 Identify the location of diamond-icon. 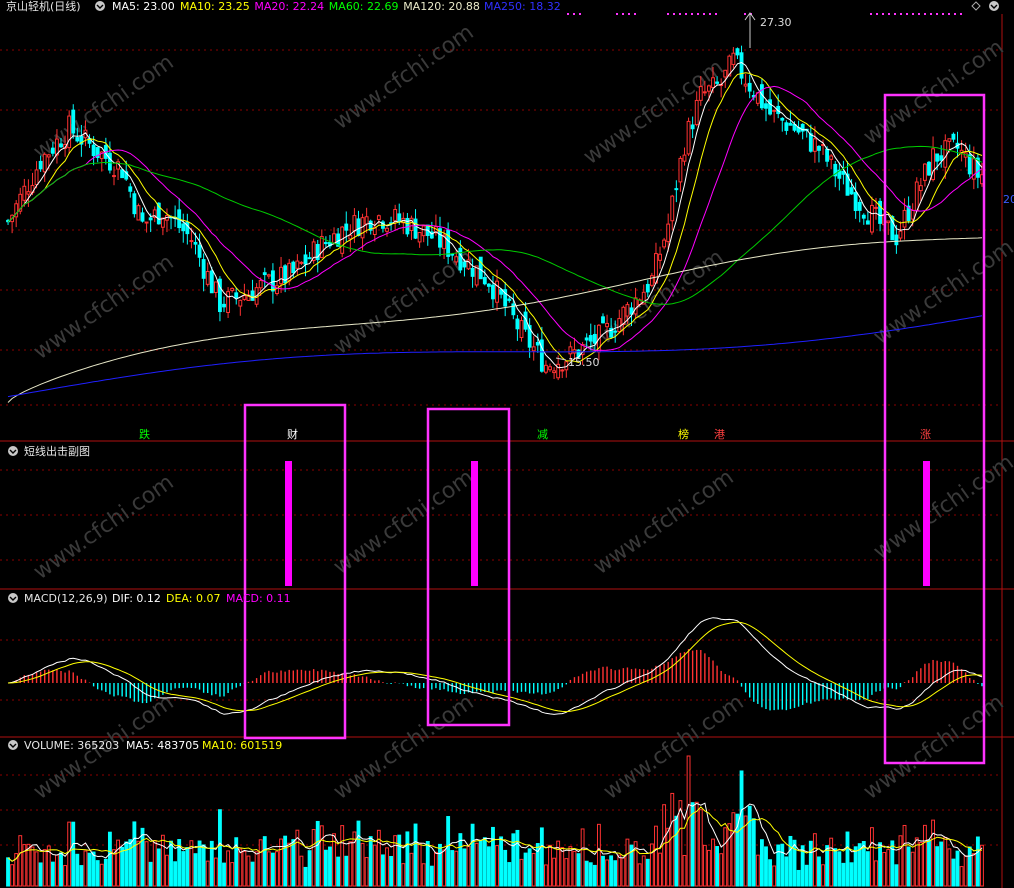
(976, 6).